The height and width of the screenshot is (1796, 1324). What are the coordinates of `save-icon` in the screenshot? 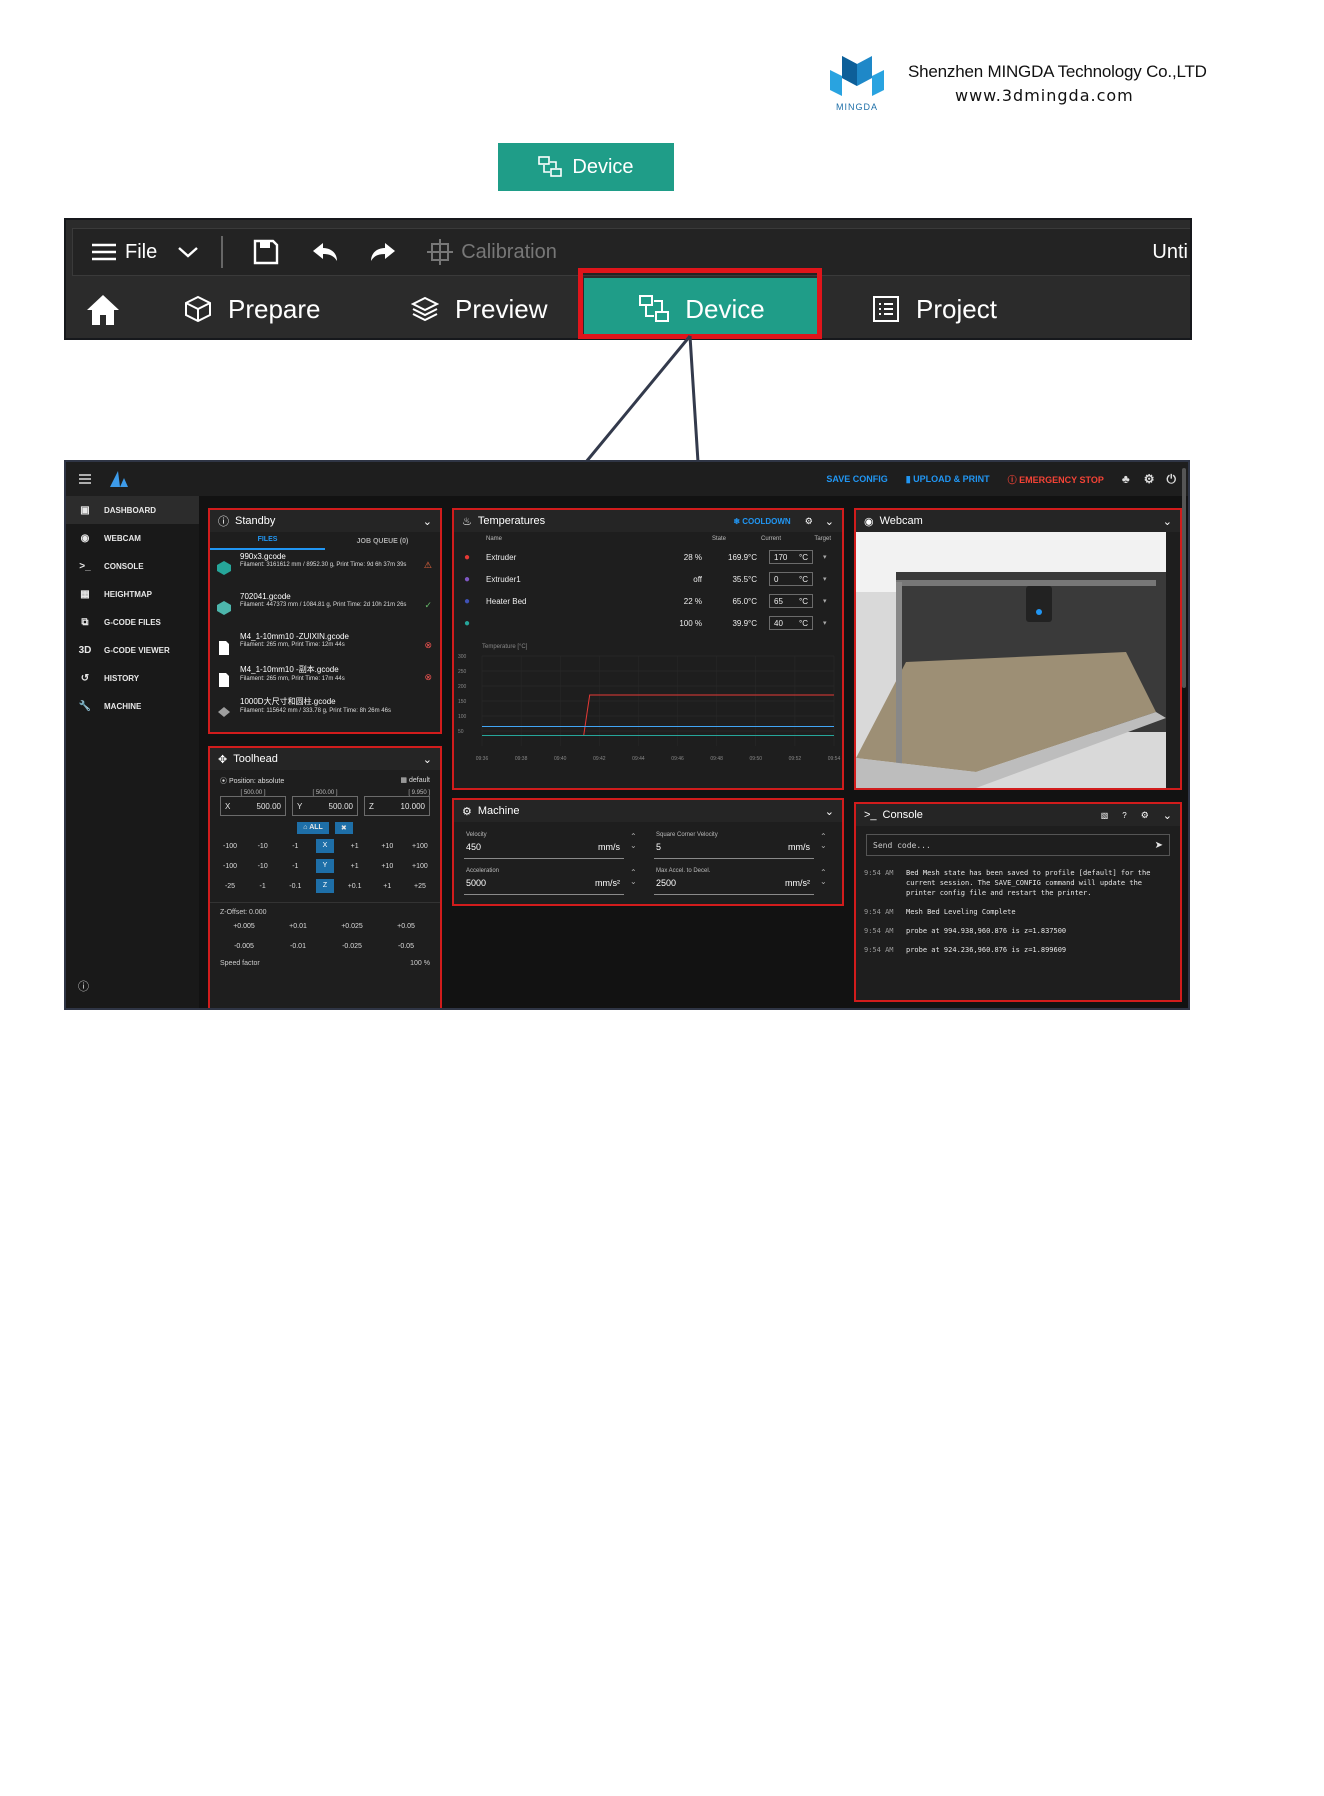 It's located at (266, 252).